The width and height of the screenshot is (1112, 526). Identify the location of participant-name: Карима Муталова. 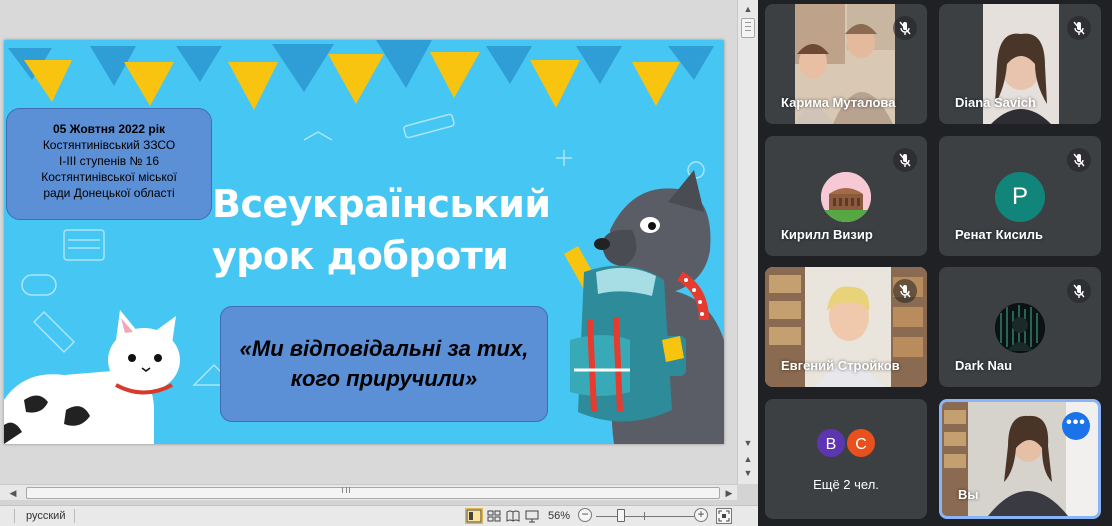
(838, 102).